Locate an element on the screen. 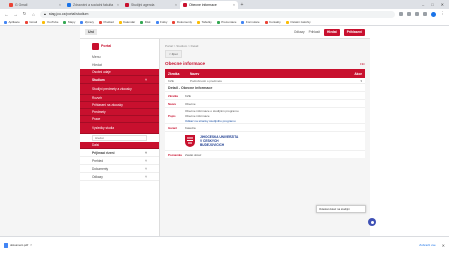 The image size is (449, 253). header-link: Odkazy is located at coordinates (299, 32).